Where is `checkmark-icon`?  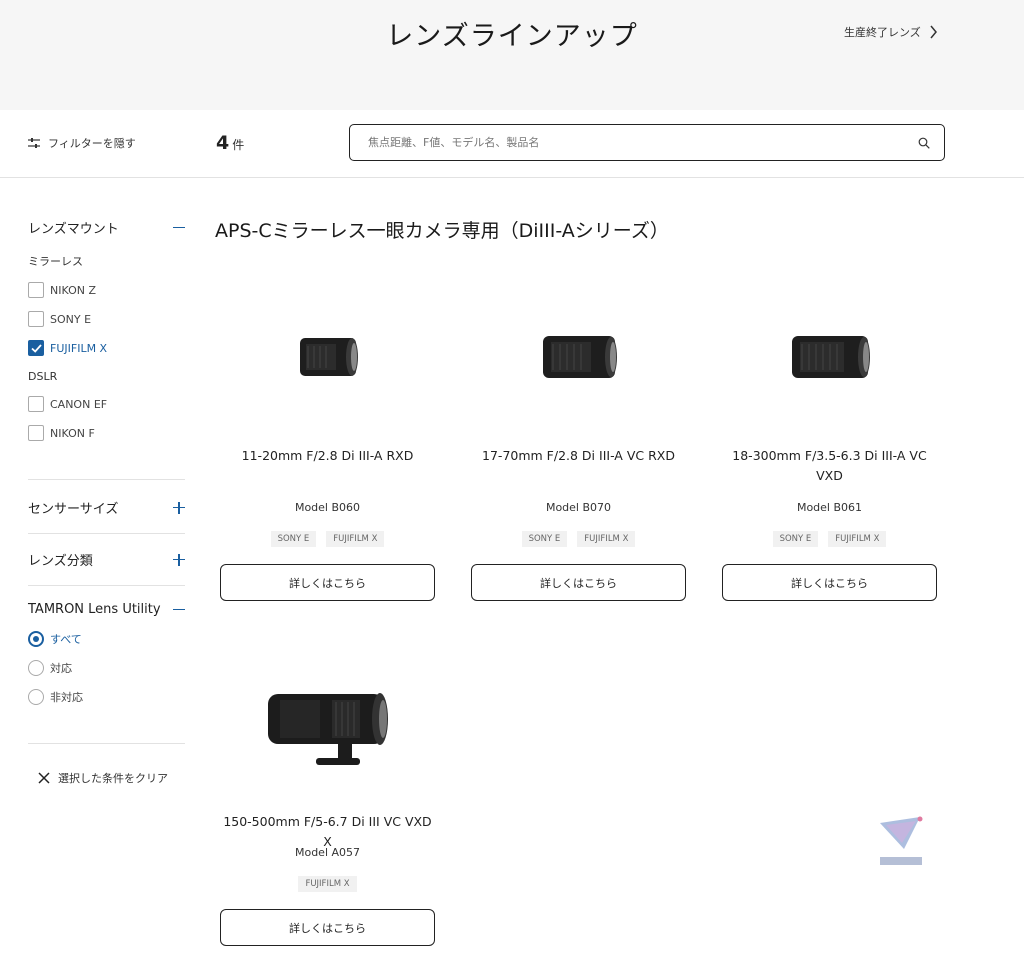
checkmark-icon is located at coordinates (36, 348).